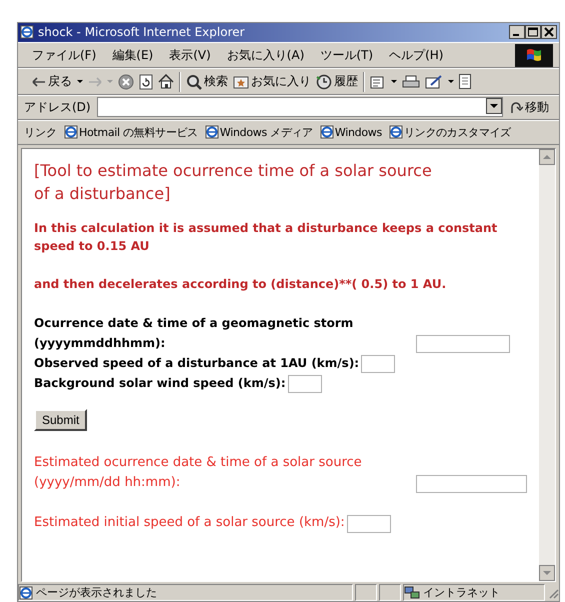 The height and width of the screenshot is (602, 565). What do you see at coordinates (197, 363) in the screenshot?
I see `field-label: Observed speed of a disturbance at 1AU (km/s):` at bounding box center [197, 363].